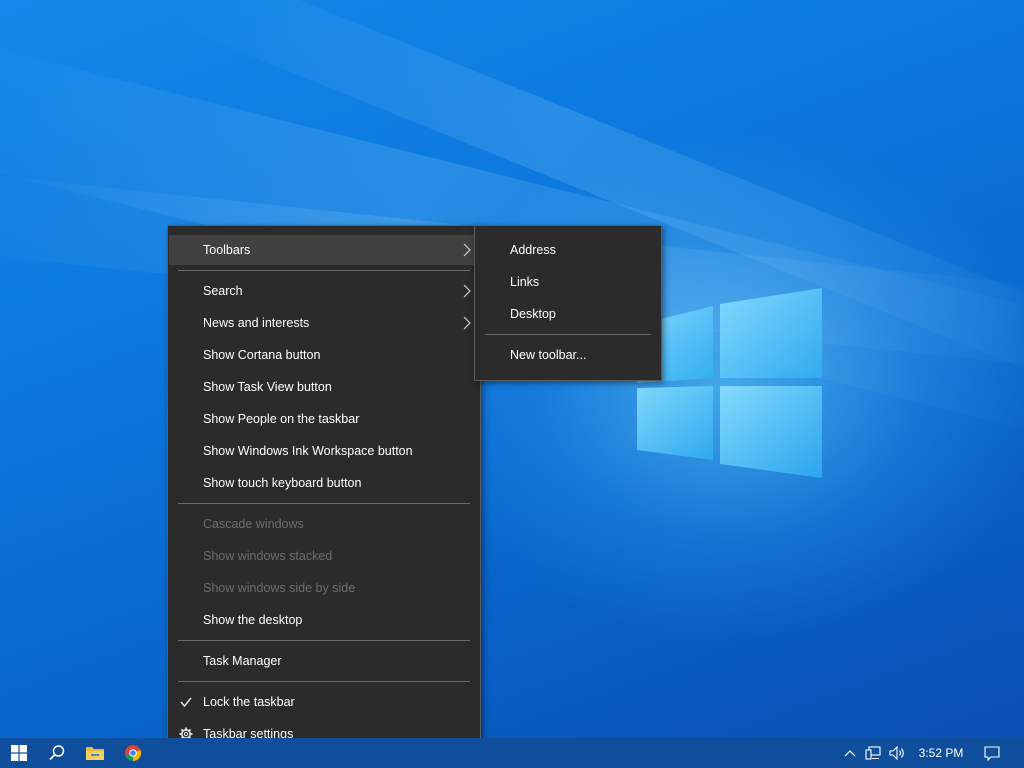 This screenshot has width=1024, height=768. I want to click on menu-item-show-ink-workspace: Show Windows Ink Workspace button, so click(324, 451).